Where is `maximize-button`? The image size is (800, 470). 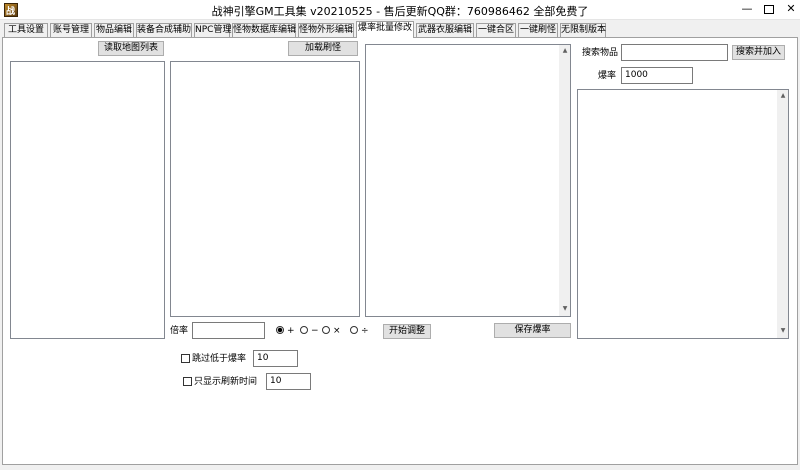
maximize-button is located at coordinates (769, 9).